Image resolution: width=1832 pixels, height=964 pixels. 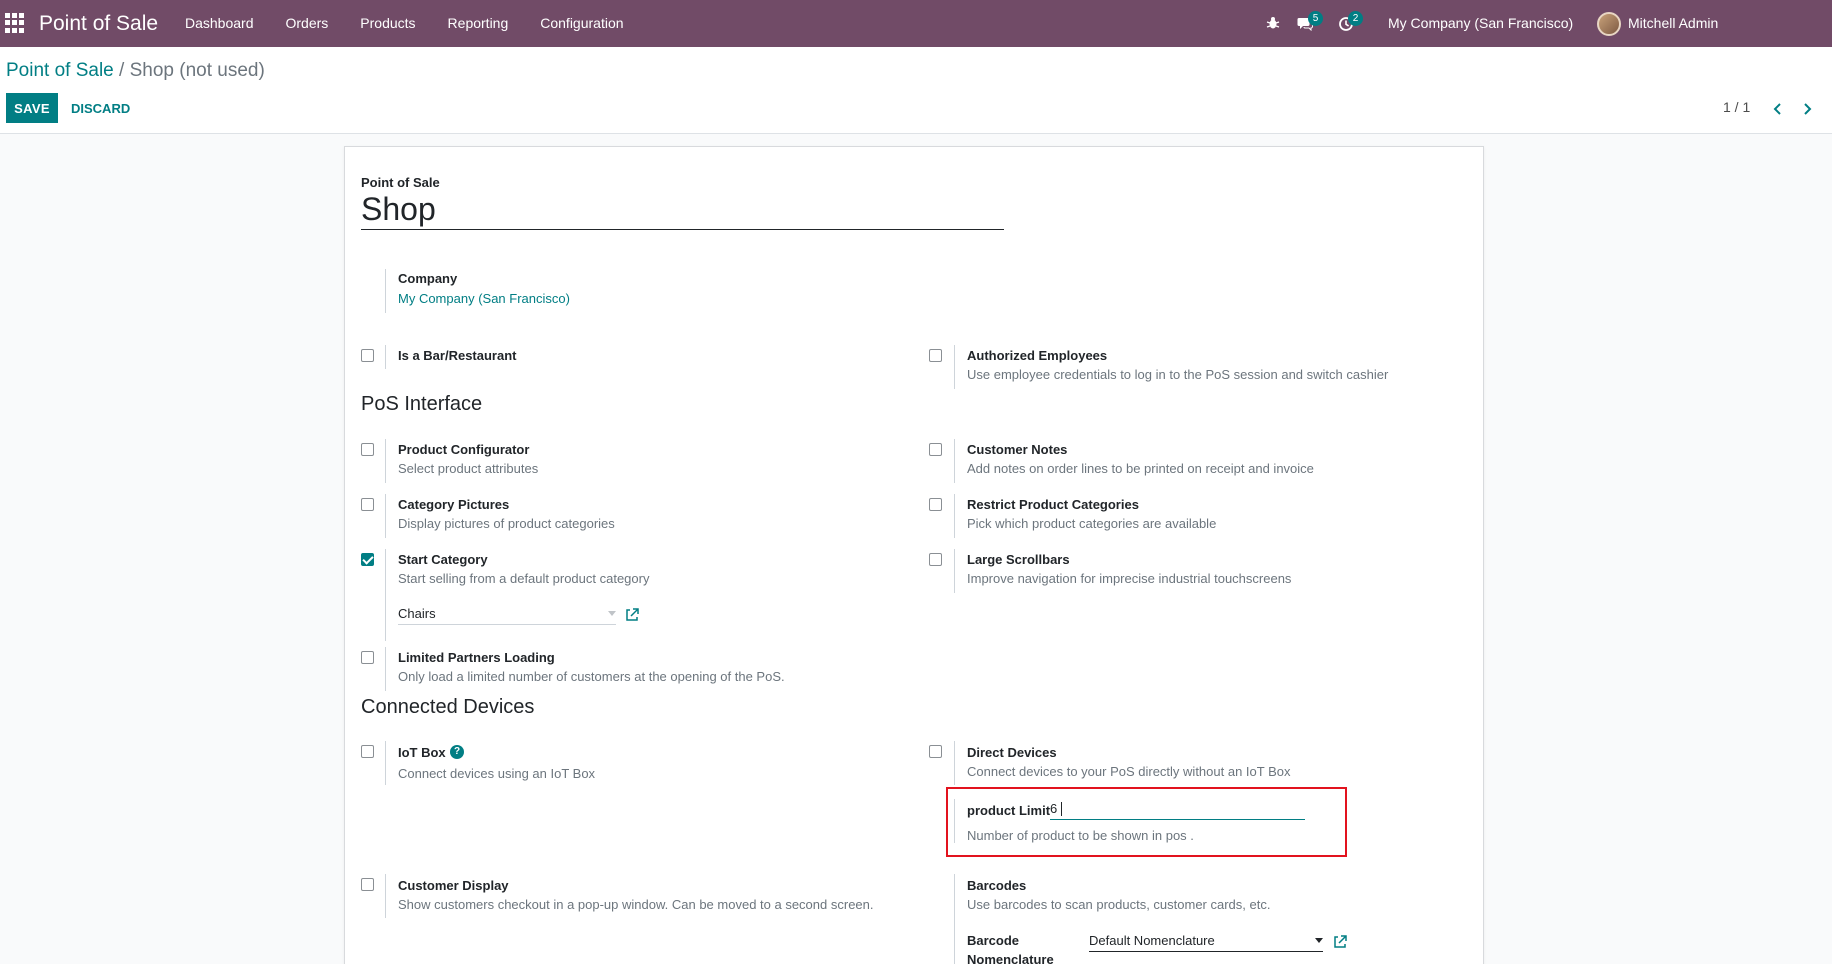 What do you see at coordinates (367, 751) in the screenshot?
I see `iot-box-checkbox` at bounding box center [367, 751].